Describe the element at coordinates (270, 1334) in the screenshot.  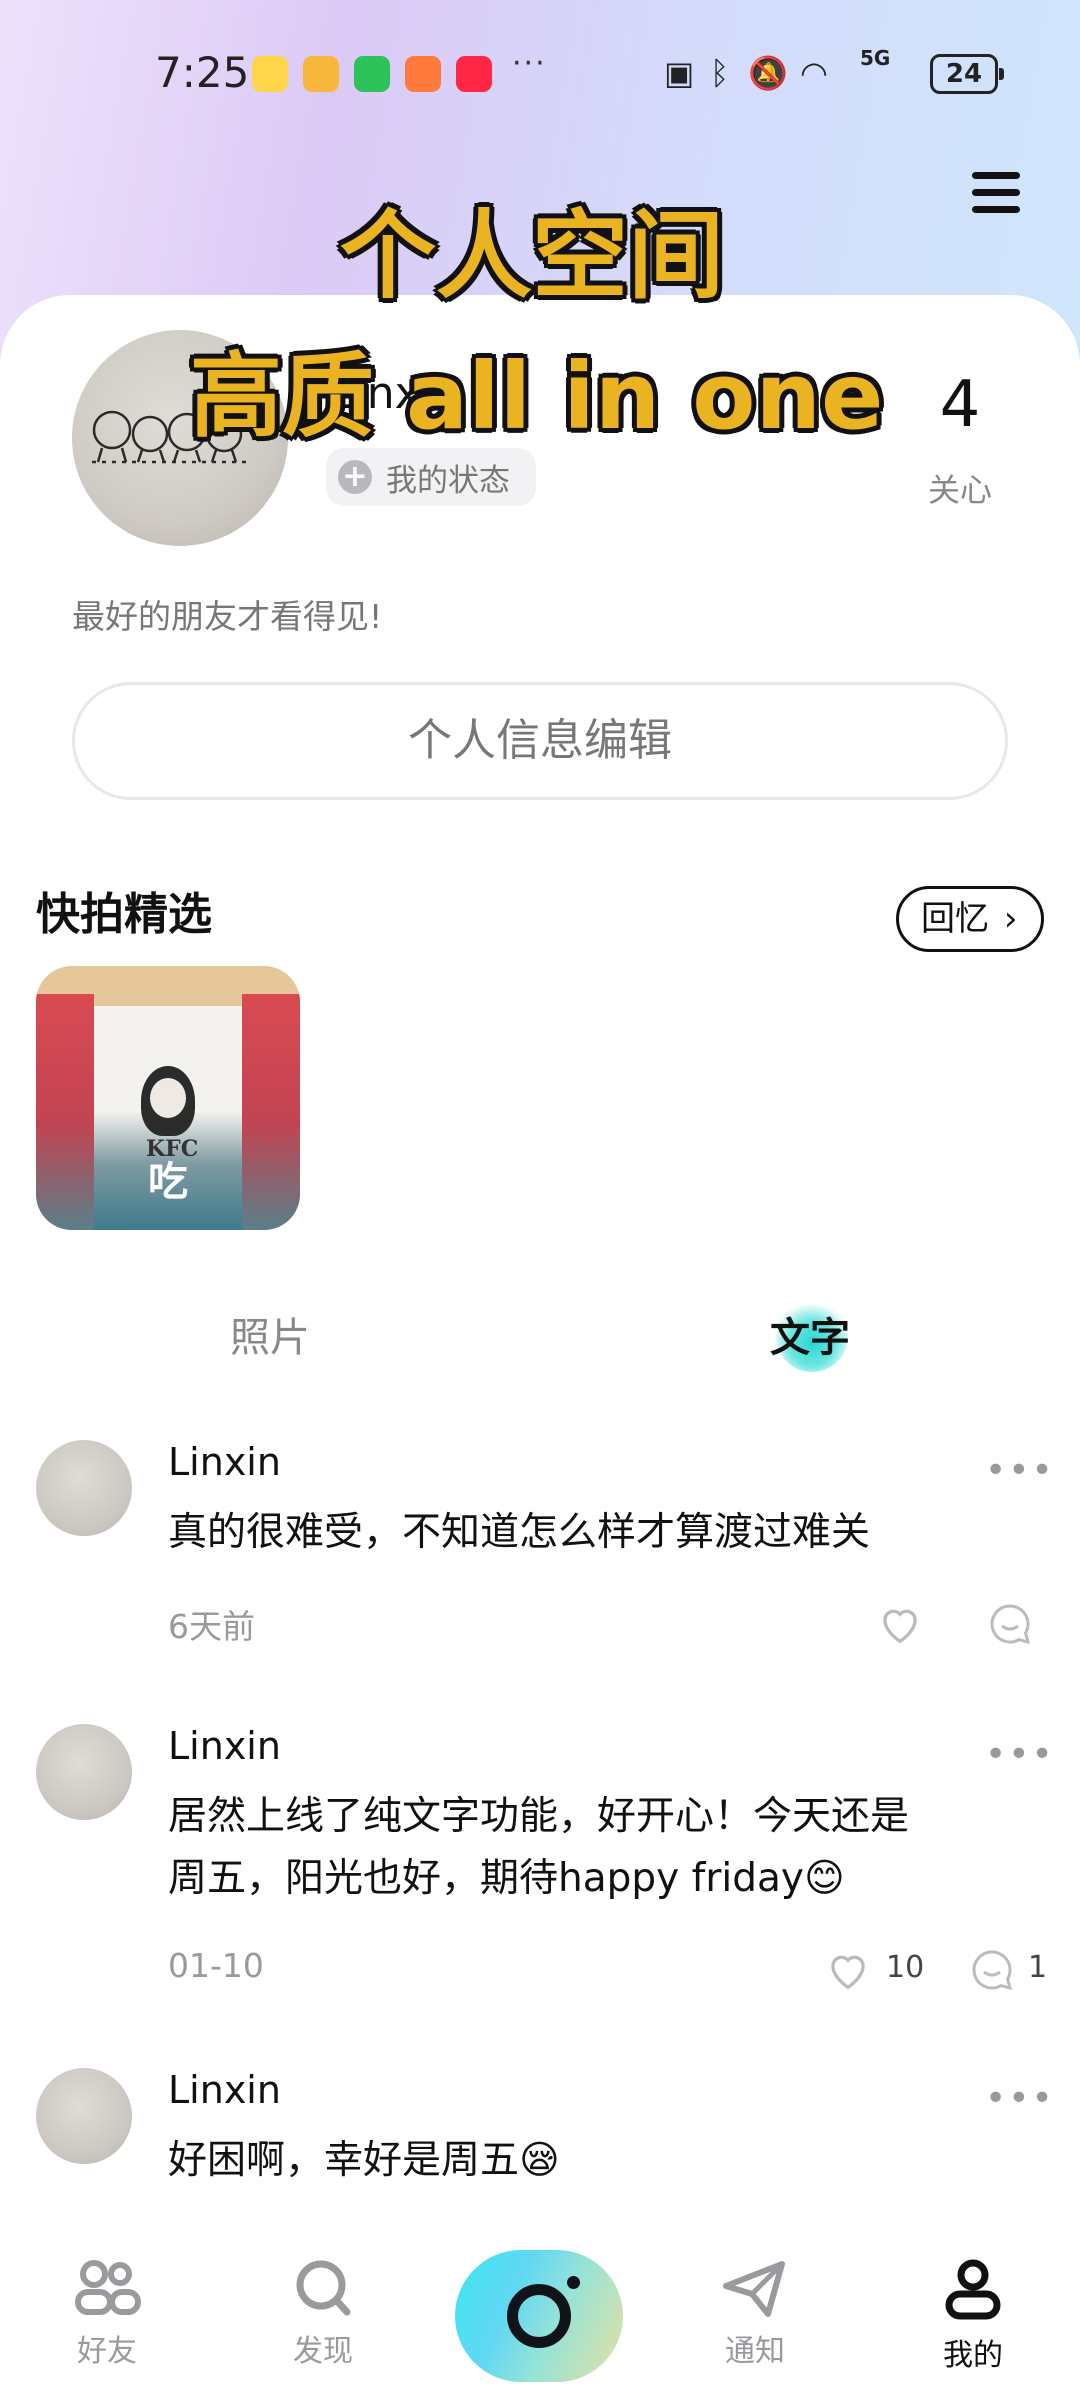
I see `tab-photos: 照片` at that location.